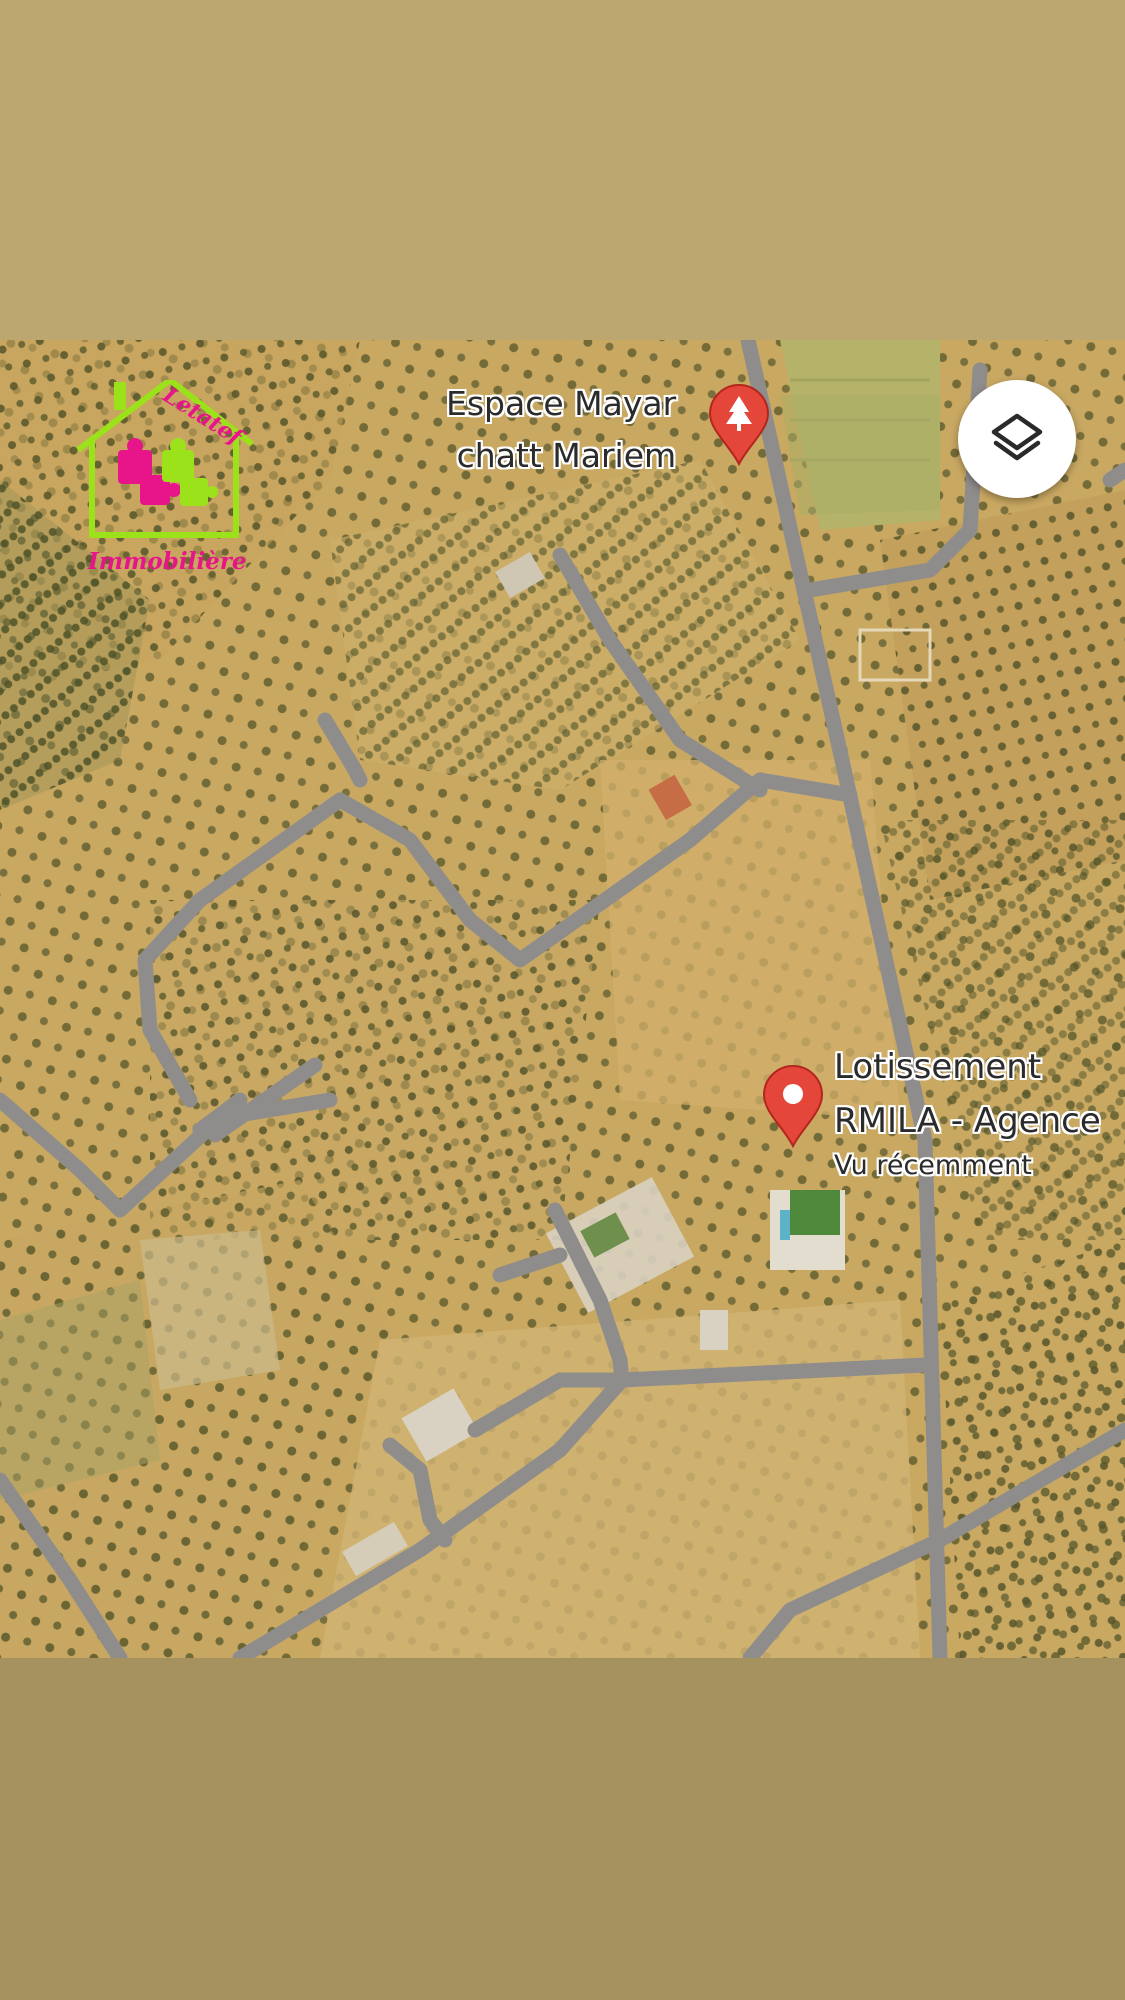 The image size is (1125, 2000). Describe the element at coordinates (561, 403) in the screenshot. I see `place-name-line1: Espace Mayar` at that location.